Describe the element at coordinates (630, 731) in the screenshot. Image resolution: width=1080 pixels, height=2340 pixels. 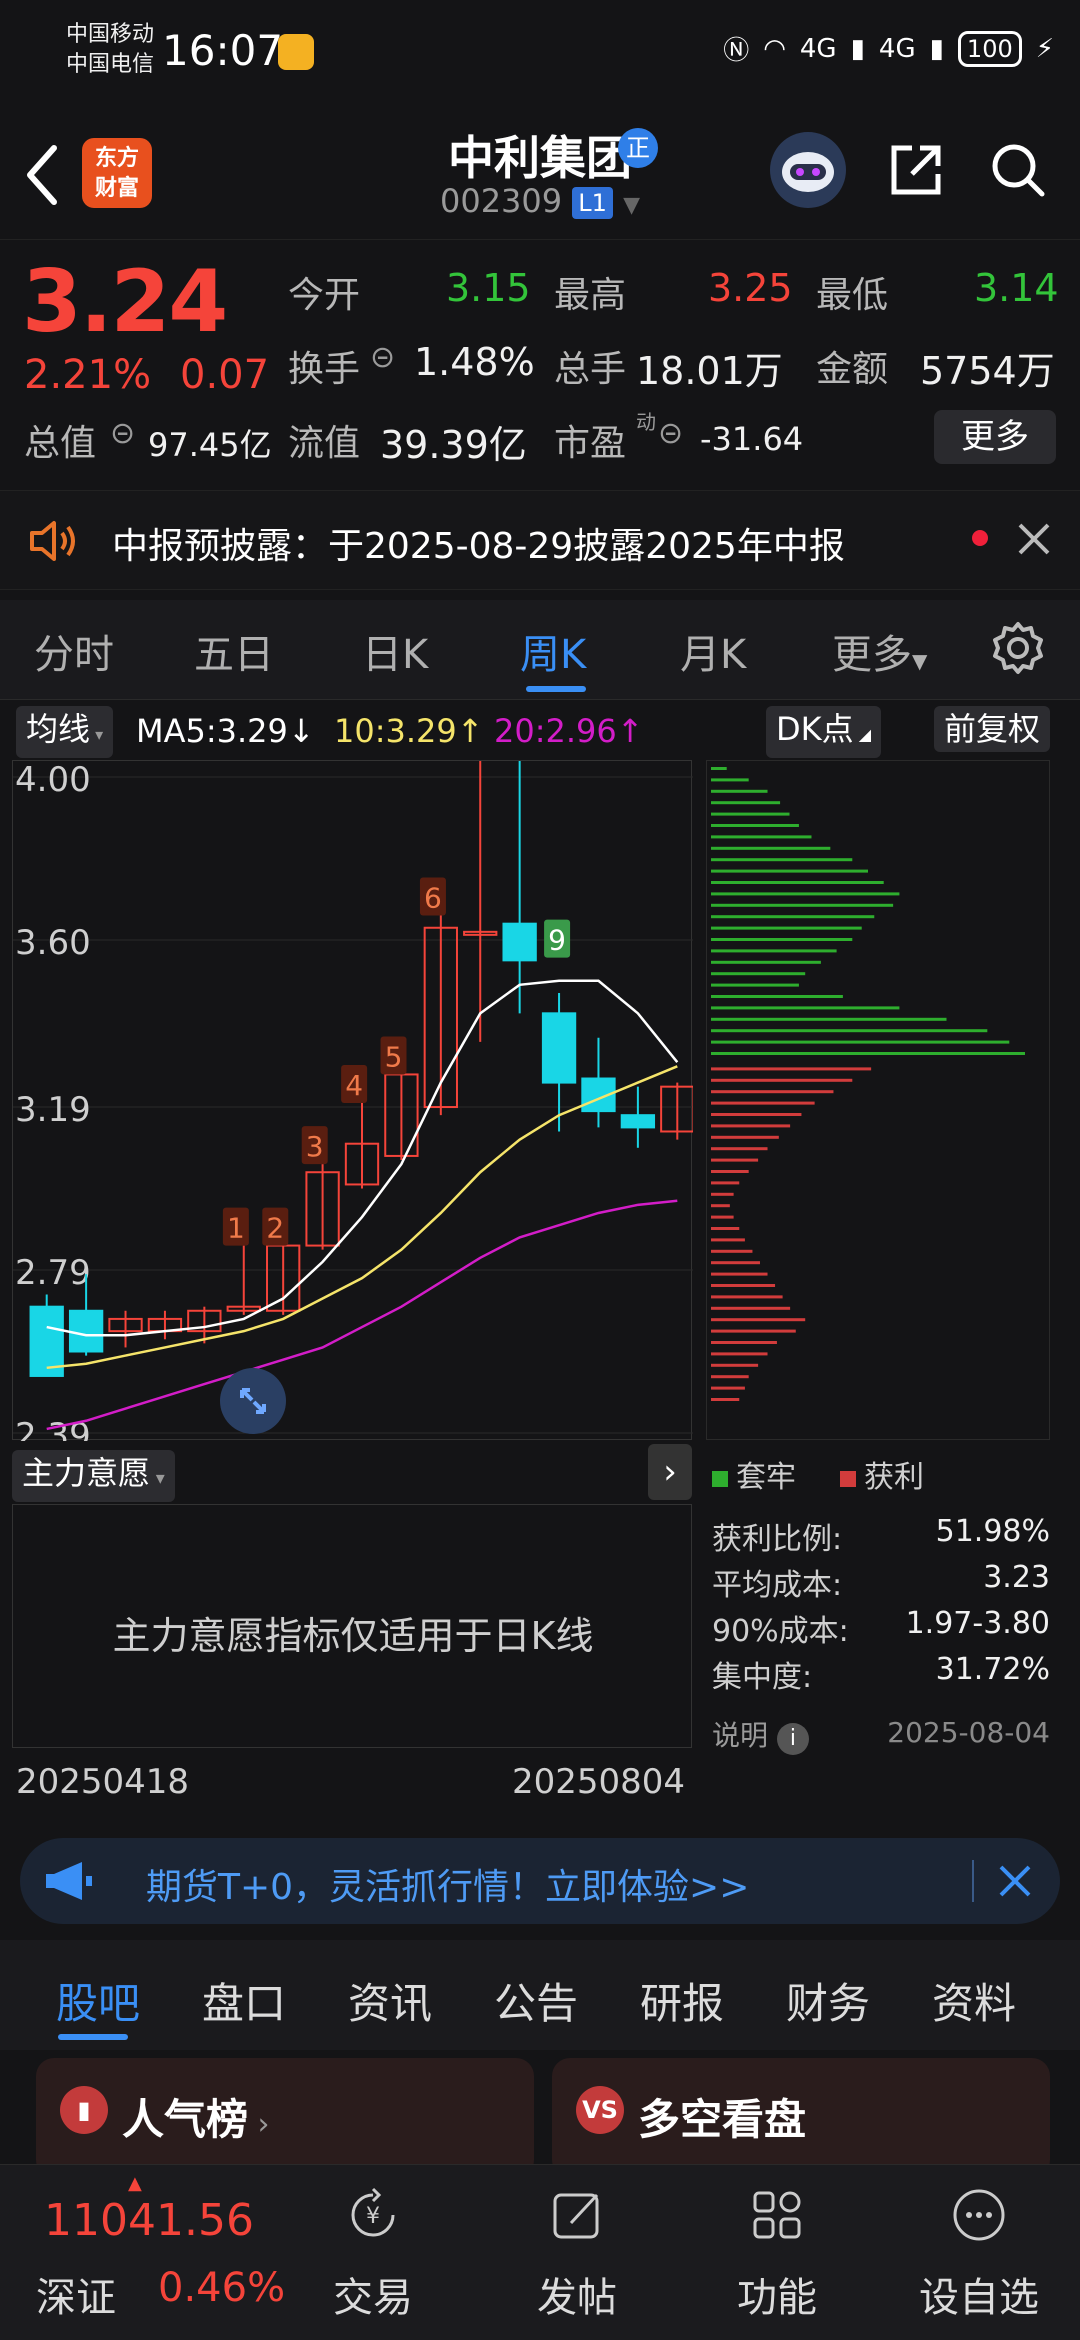
I see `arrow-up-icon: ↑` at that location.